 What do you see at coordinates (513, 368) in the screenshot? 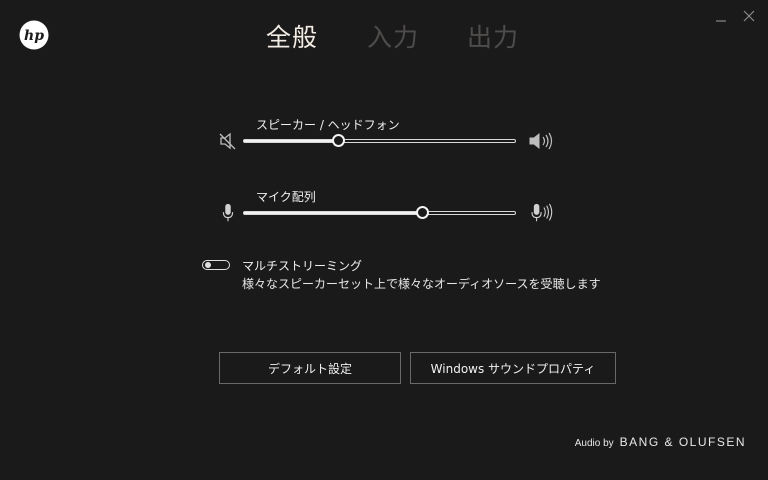
I see `windows-sound-properties-button: Windows サウンドプロパティ` at bounding box center [513, 368].